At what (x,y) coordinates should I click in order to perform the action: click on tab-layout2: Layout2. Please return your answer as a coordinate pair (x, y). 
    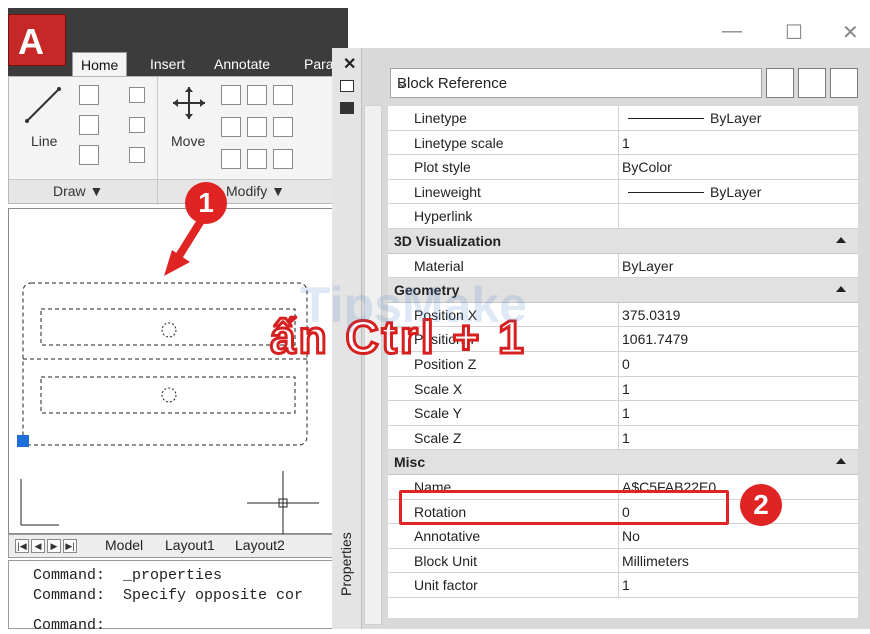
    Looking at the image, I should click on (260, 545).